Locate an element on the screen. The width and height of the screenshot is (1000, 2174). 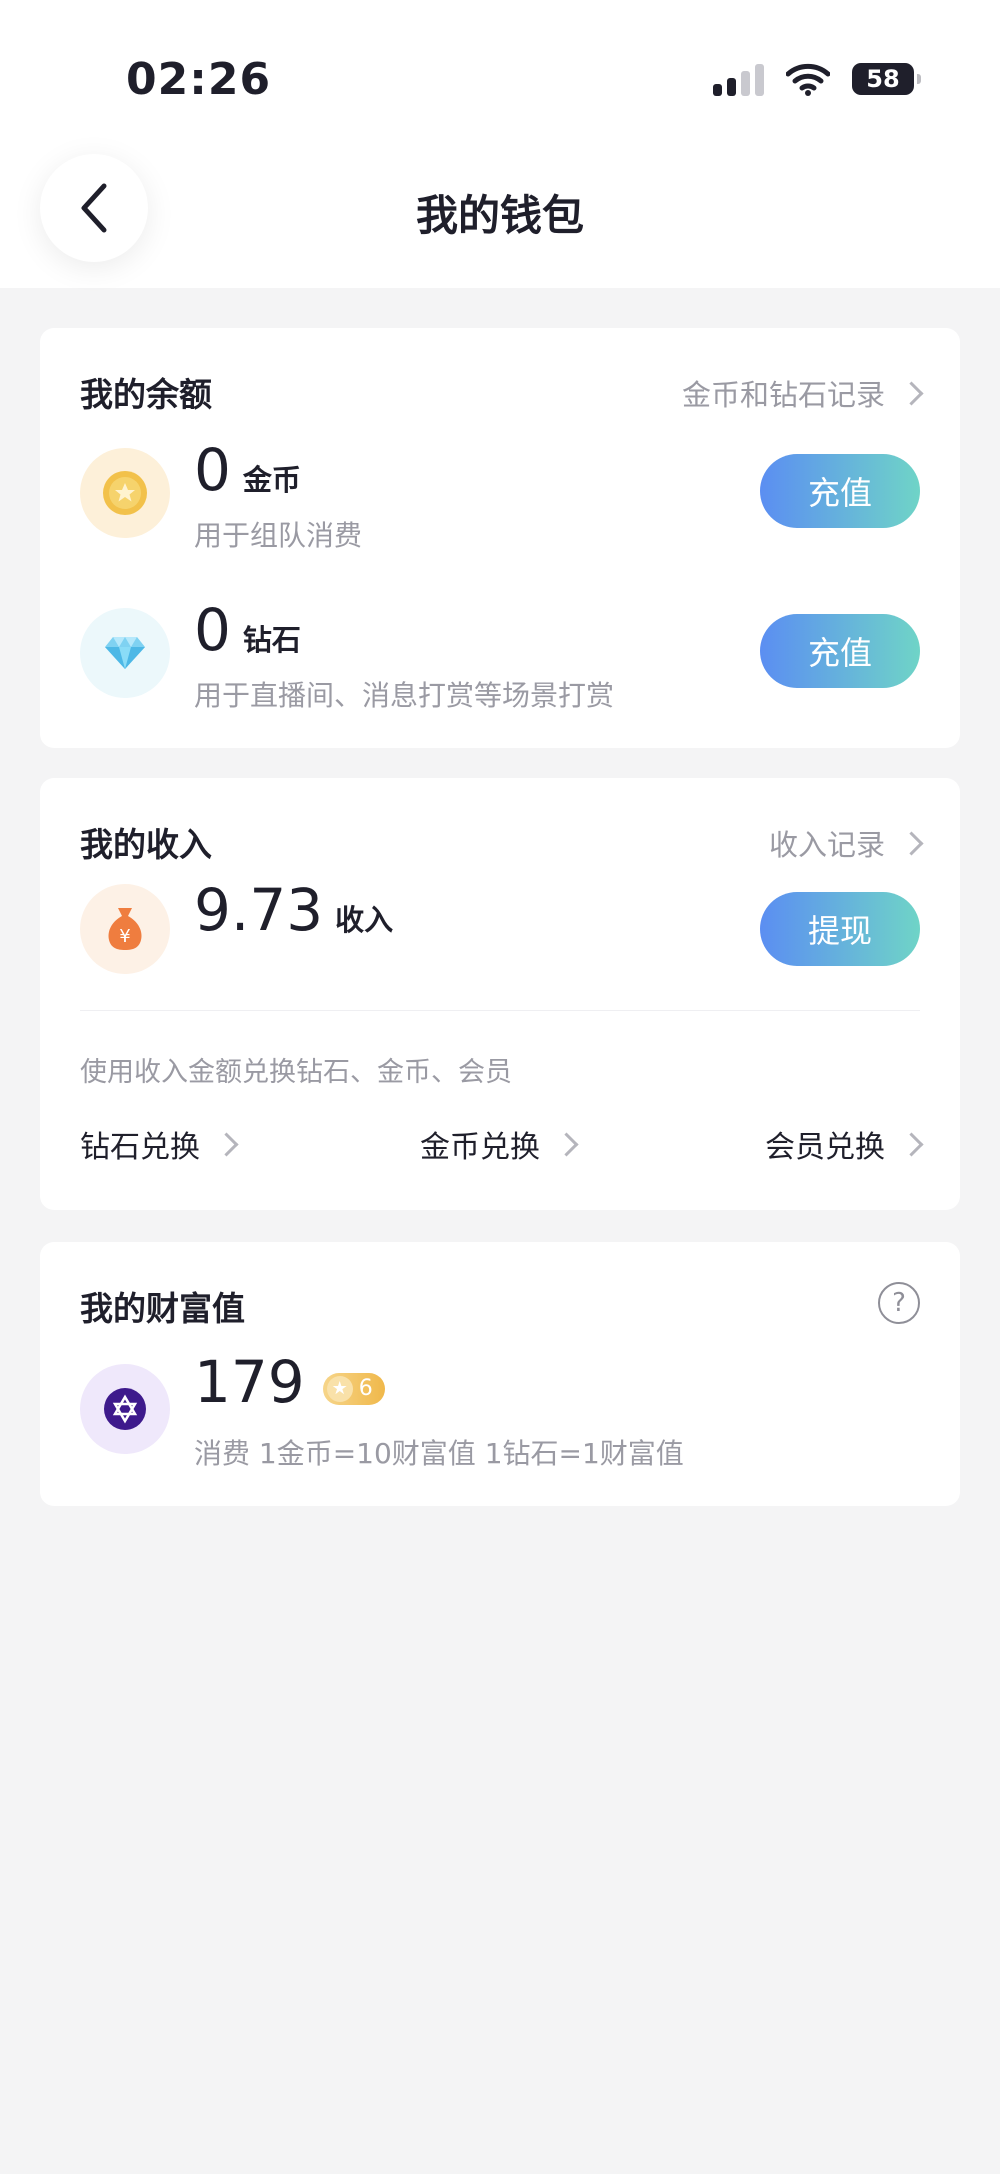
diamond-unit: 钻石 is located at coordinates (271, 640).